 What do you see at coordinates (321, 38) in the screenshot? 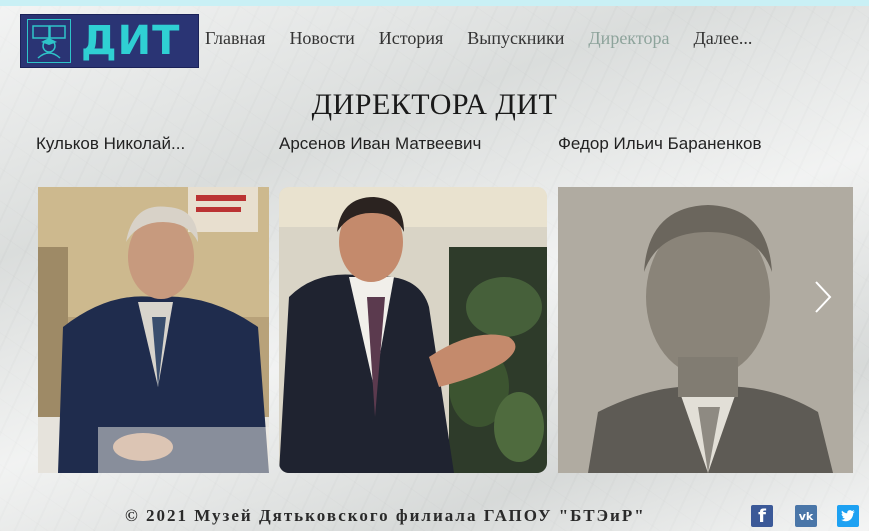
I see `nav-item-news: Новости` at bounding box center [321, 38].